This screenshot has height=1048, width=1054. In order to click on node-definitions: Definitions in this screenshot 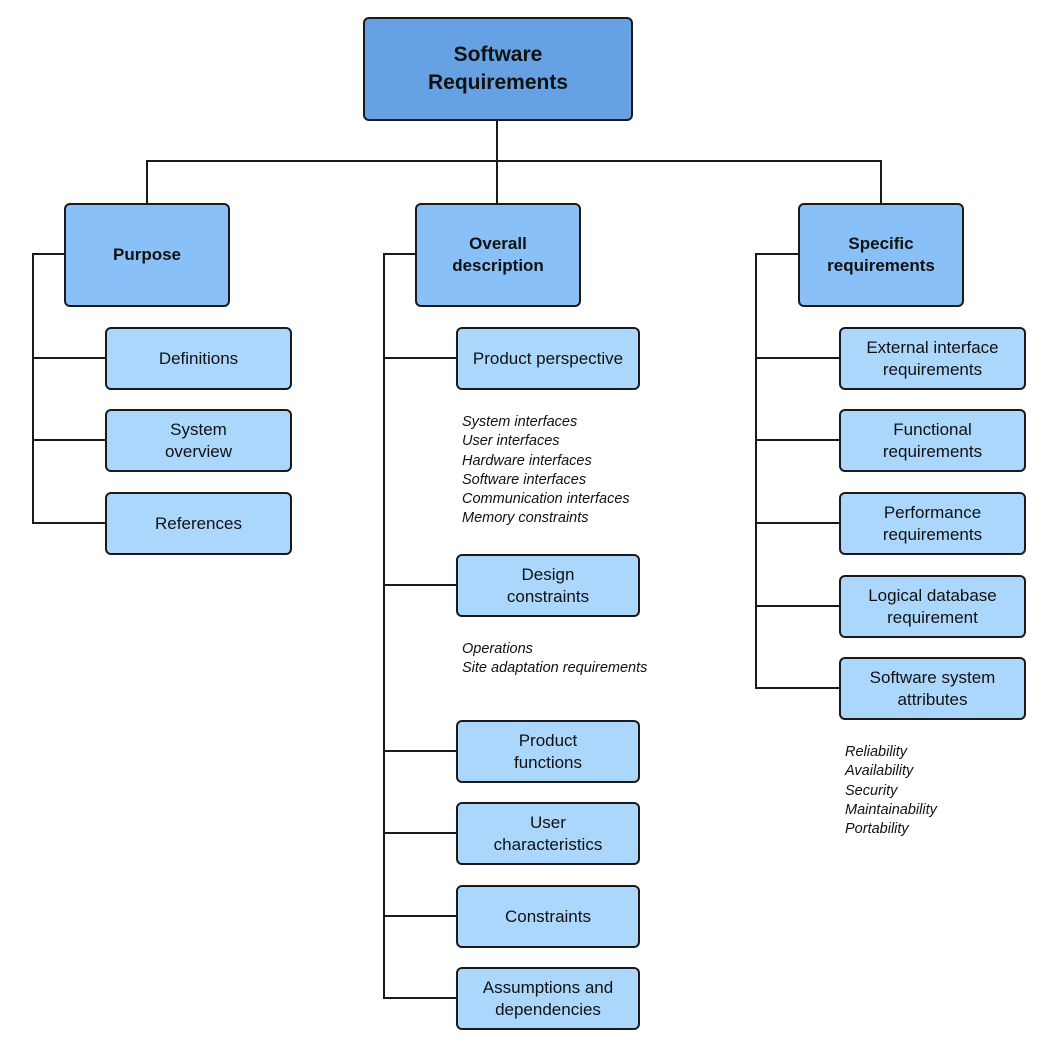, I will do `click(198, 358)`.